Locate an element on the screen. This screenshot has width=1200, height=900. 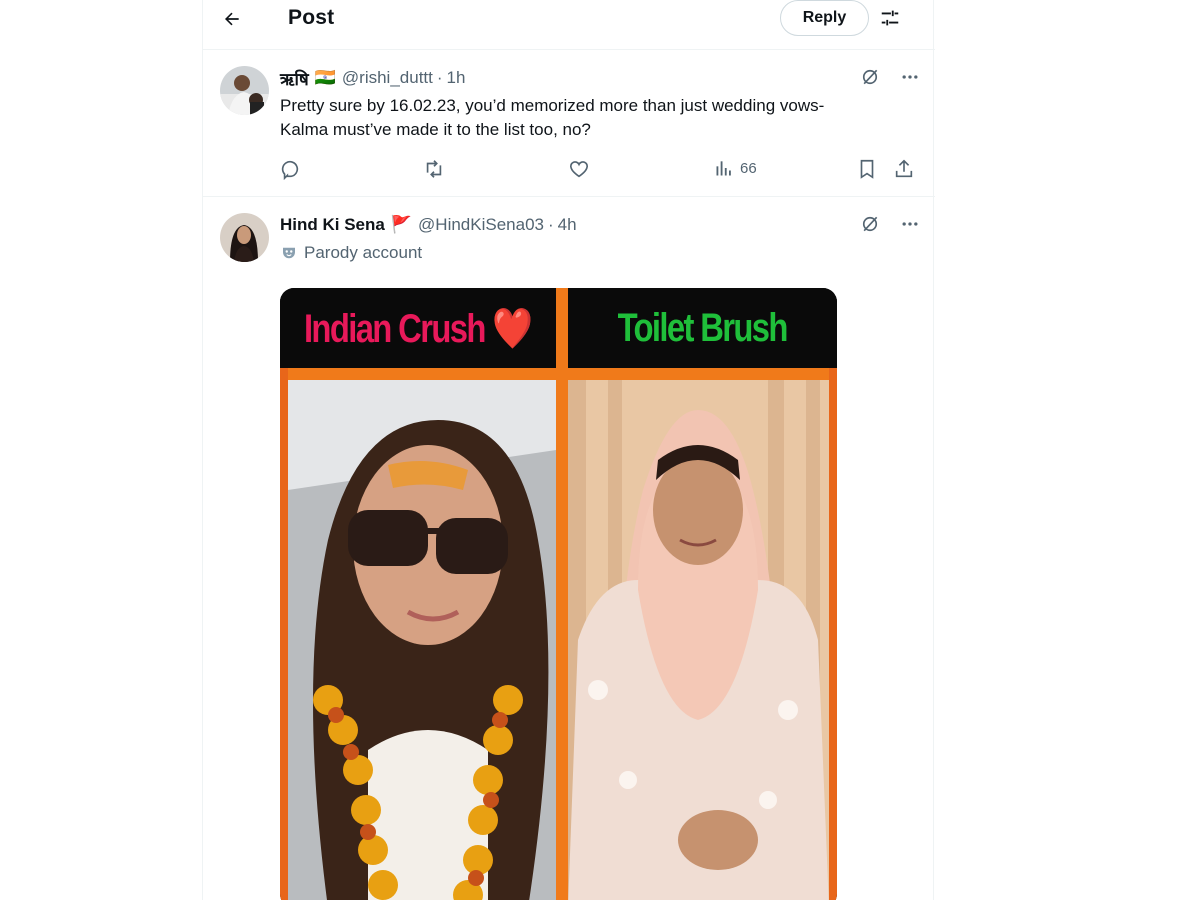
retweet-icon is located at coordinates (434, 169).